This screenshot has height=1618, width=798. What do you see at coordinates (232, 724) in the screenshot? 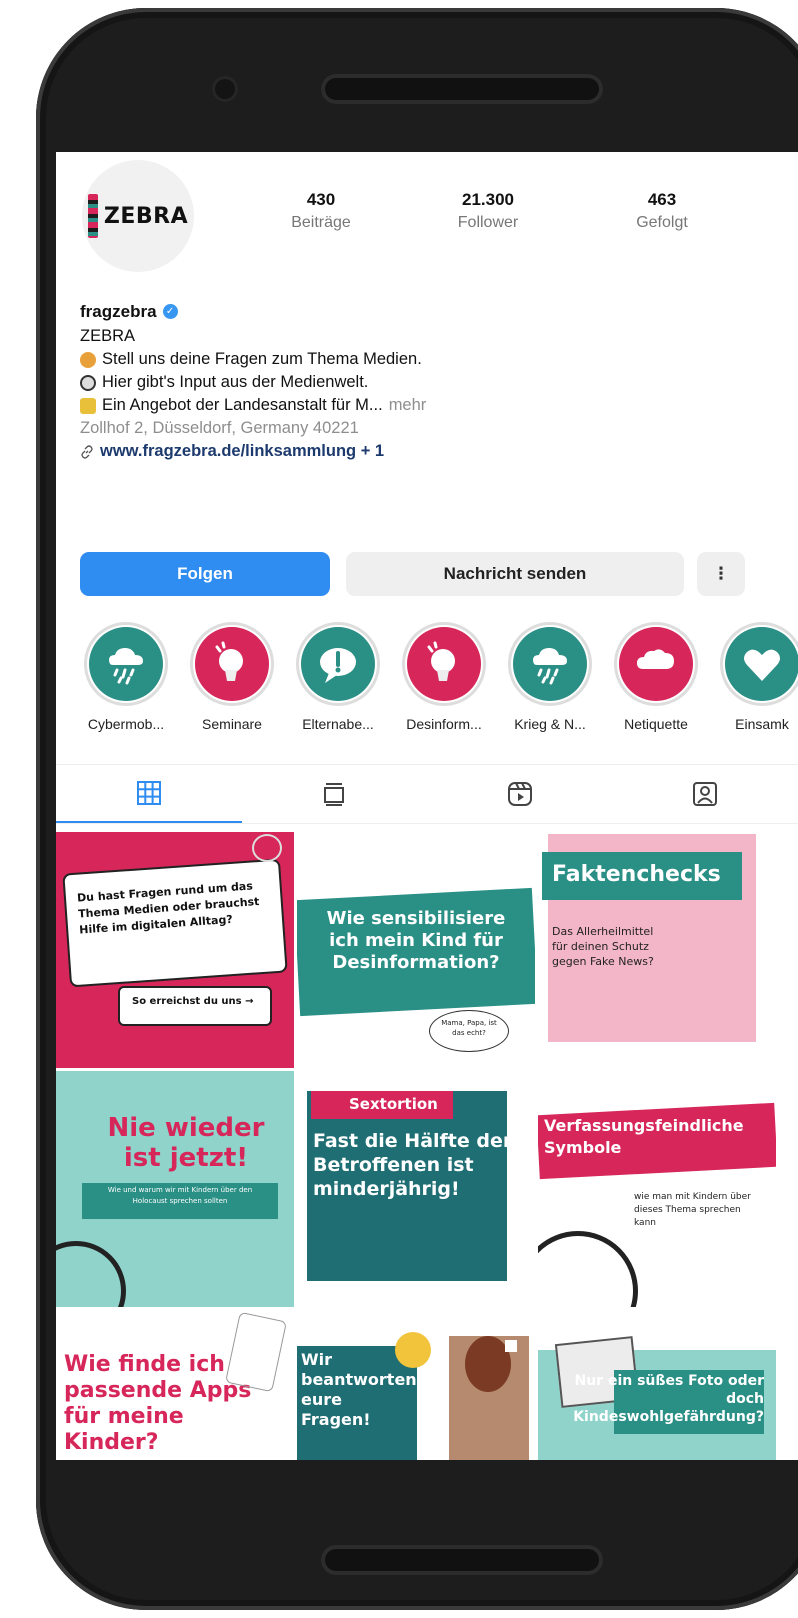
I see `highlight-label: Seminare` at bounding box center [232, 724].